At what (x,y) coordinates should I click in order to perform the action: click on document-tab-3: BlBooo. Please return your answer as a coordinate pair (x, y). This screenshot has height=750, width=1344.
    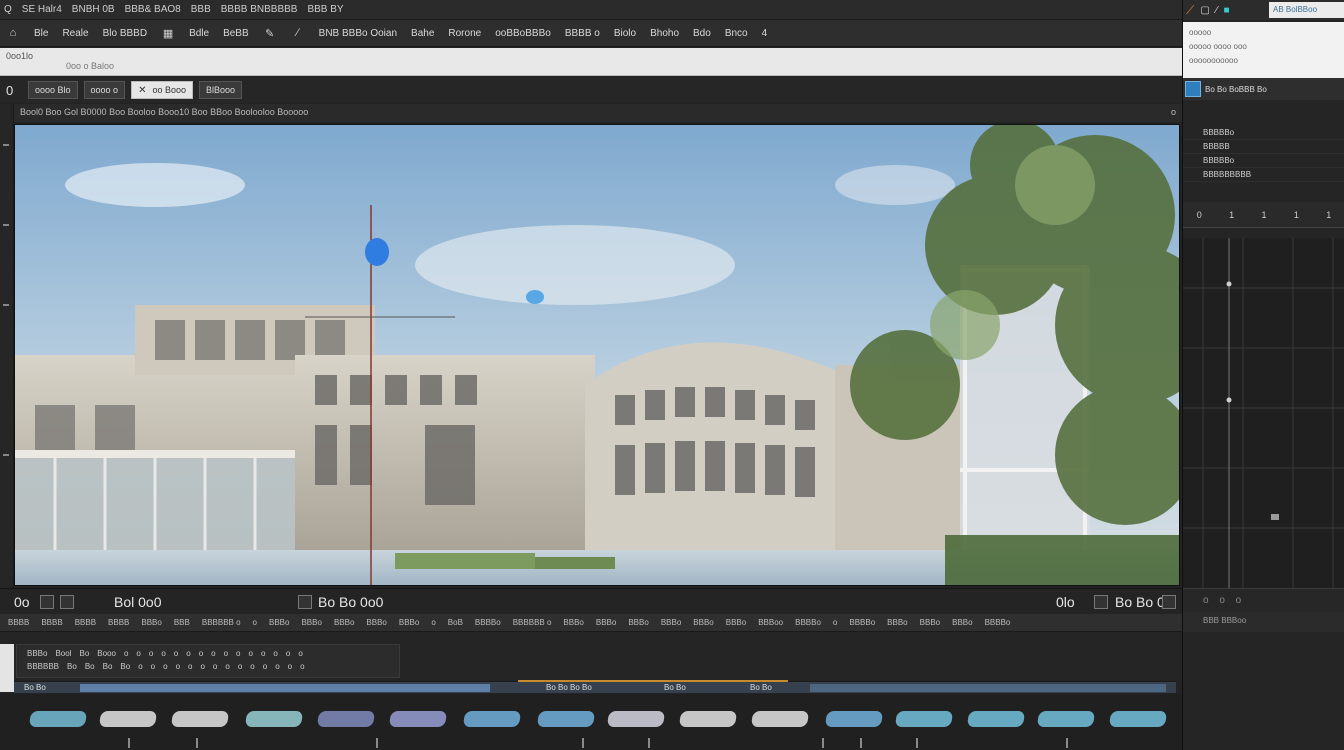
    Looking at the image, I should click on (220, 90).